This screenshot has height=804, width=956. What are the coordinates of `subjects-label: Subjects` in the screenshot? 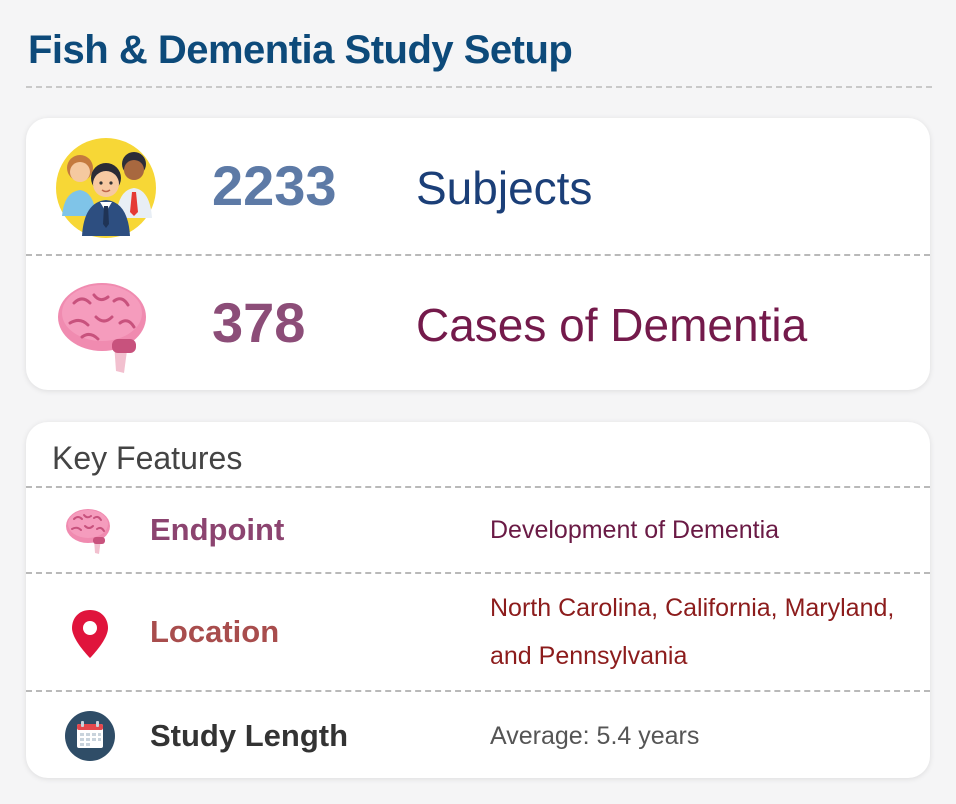 It's located at (504, 188).